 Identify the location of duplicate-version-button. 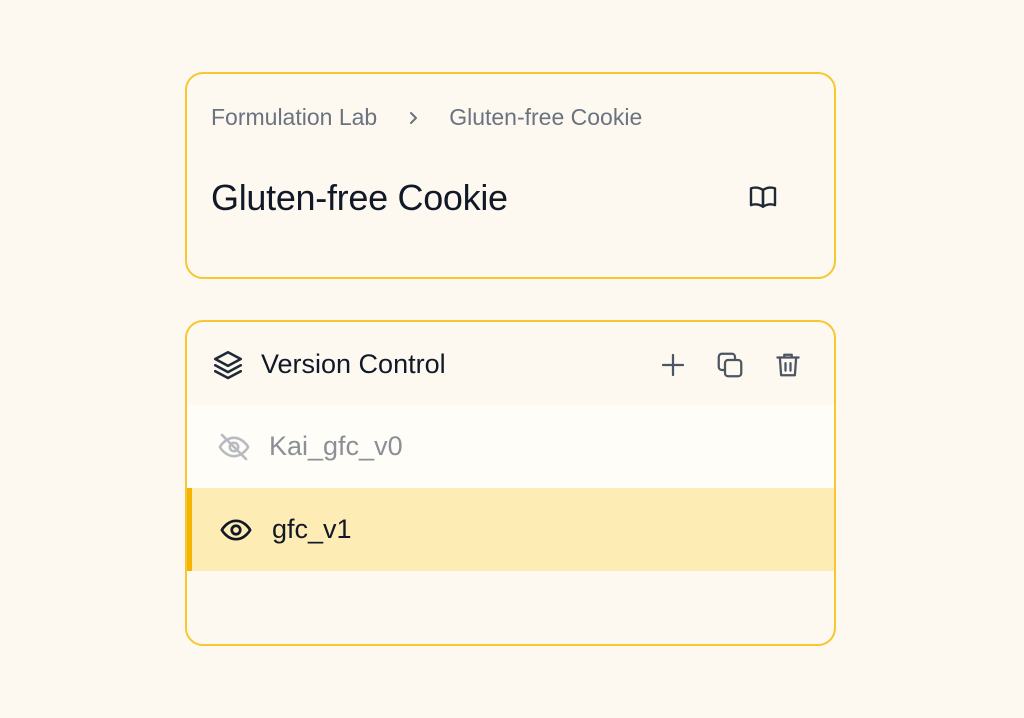
(730, 365).